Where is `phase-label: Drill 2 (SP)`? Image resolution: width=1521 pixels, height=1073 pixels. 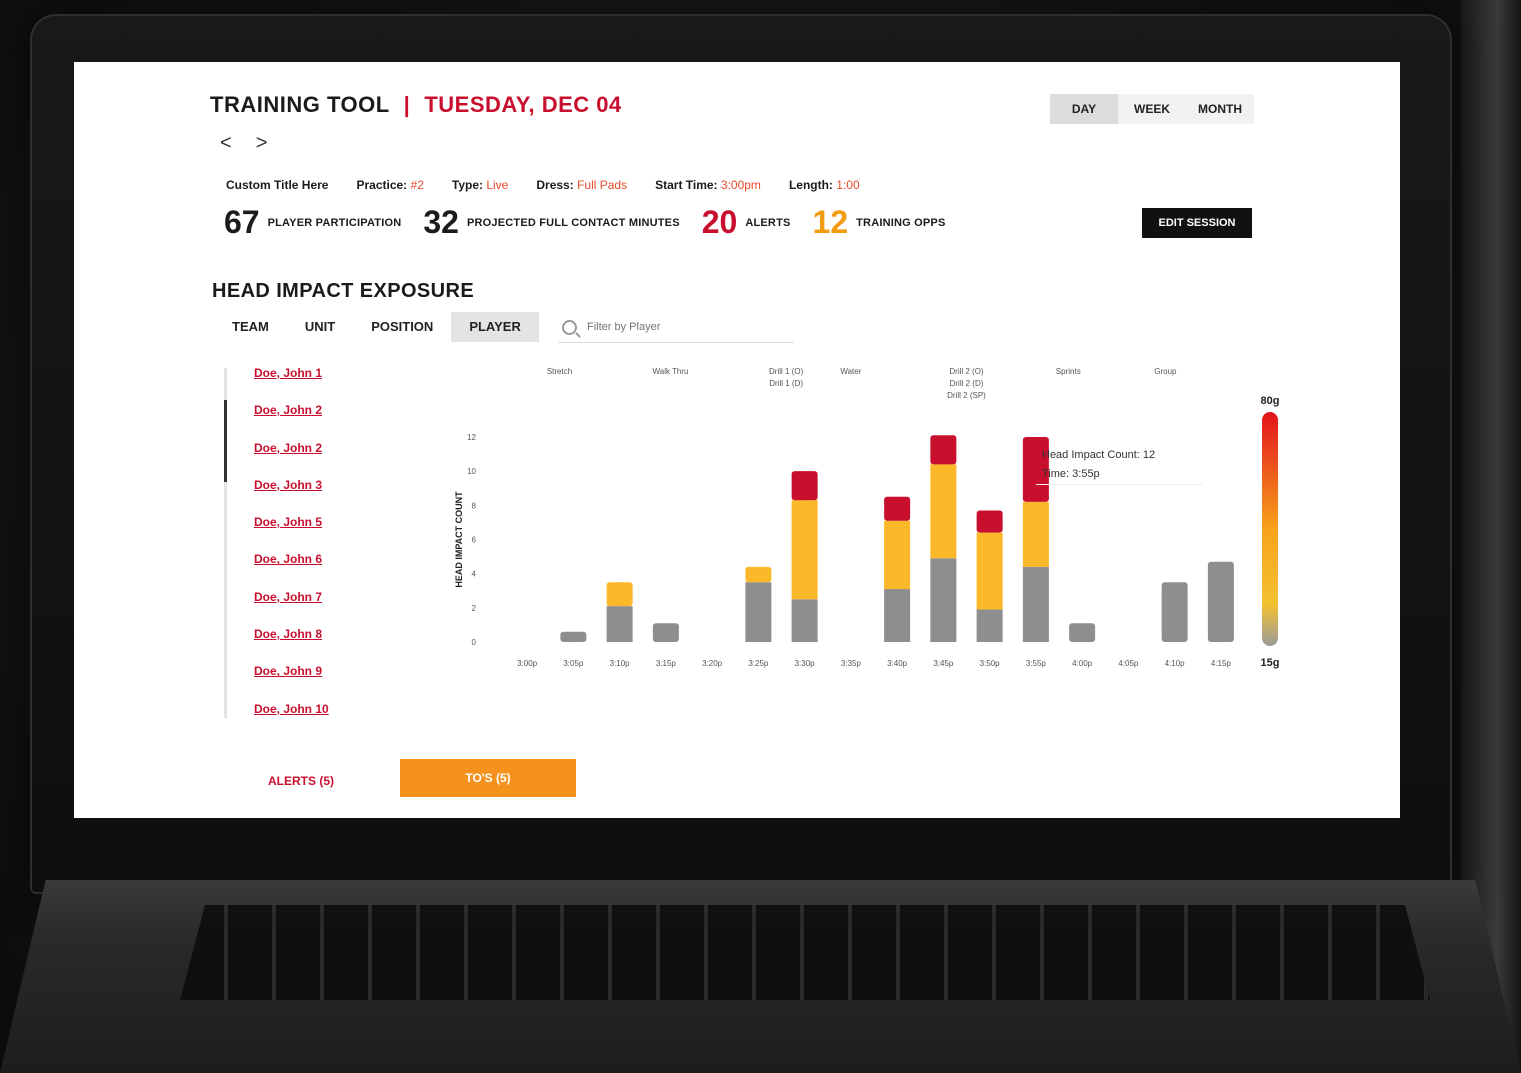 phase-label: Drill 2 (SP) is located at coordinates (966, 395).